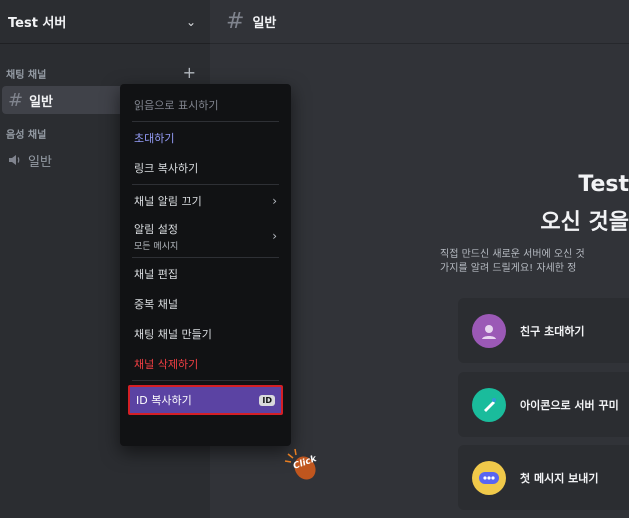  I want to click on menu-label: 채널 삭제하기, so click(166, 364).